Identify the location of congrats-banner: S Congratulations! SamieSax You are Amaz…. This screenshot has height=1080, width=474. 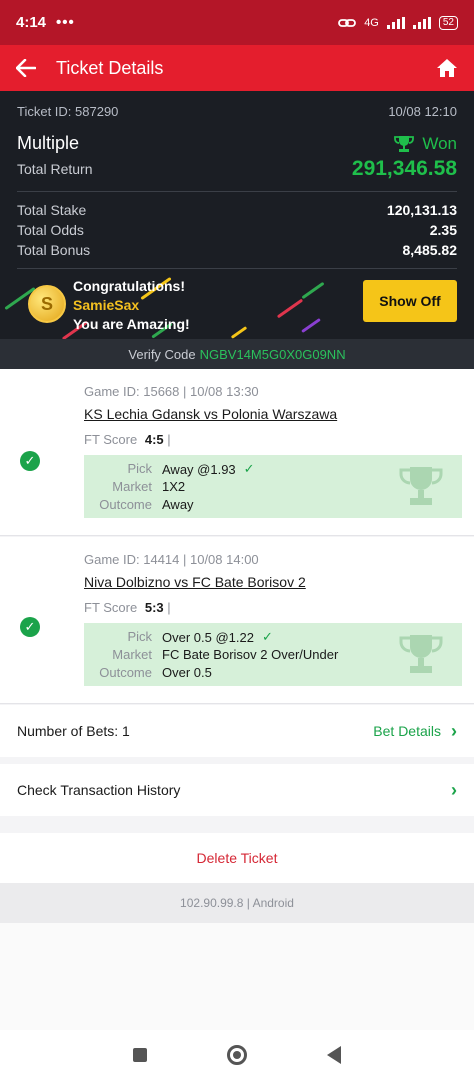
(237, 304).